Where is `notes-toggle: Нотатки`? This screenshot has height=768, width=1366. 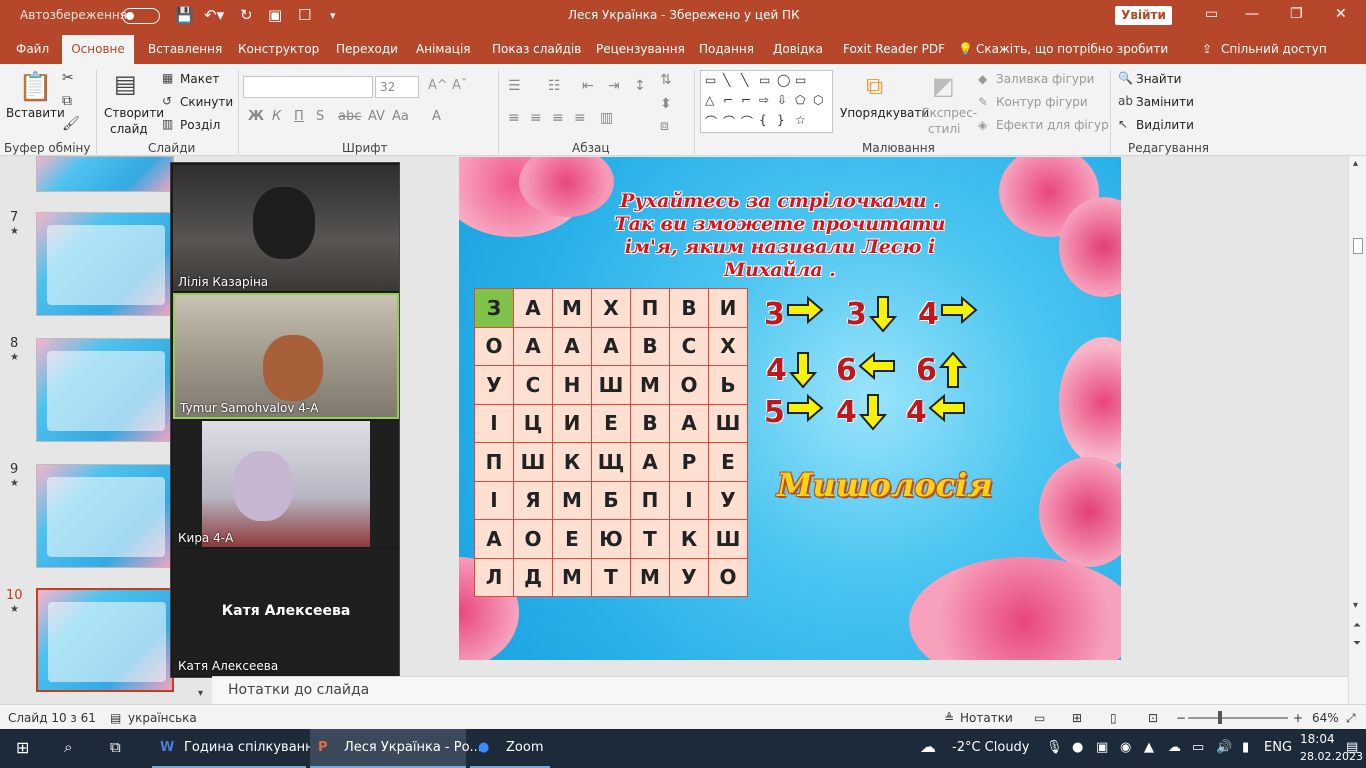
notes-toggle: Нотатки is located at coordinates (986, 718).